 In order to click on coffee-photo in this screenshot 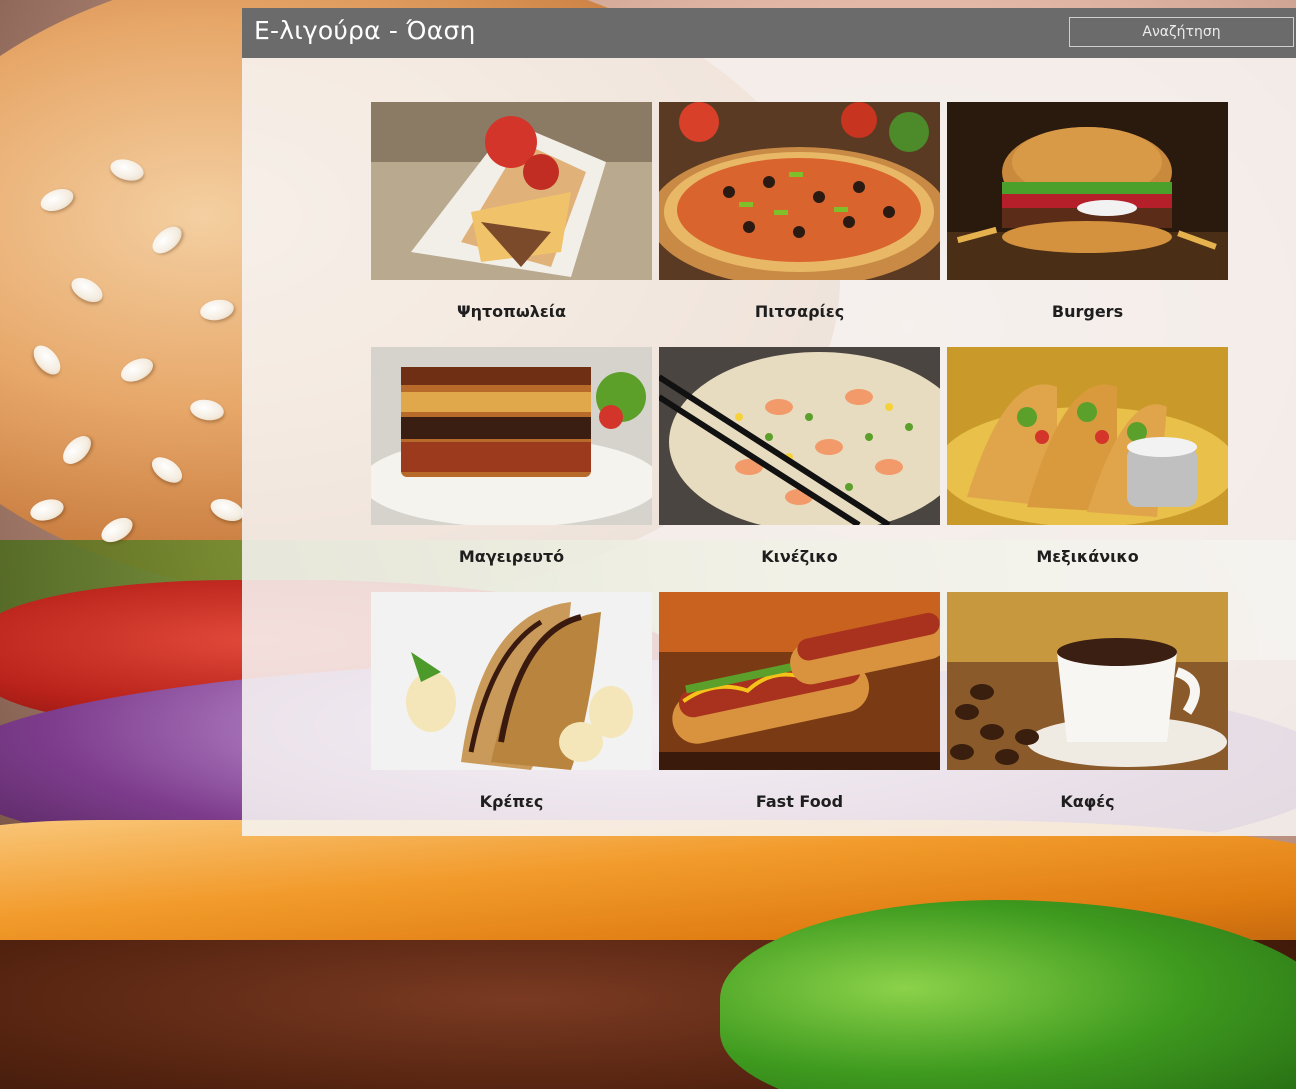, I will do `click(1087, 681)`.